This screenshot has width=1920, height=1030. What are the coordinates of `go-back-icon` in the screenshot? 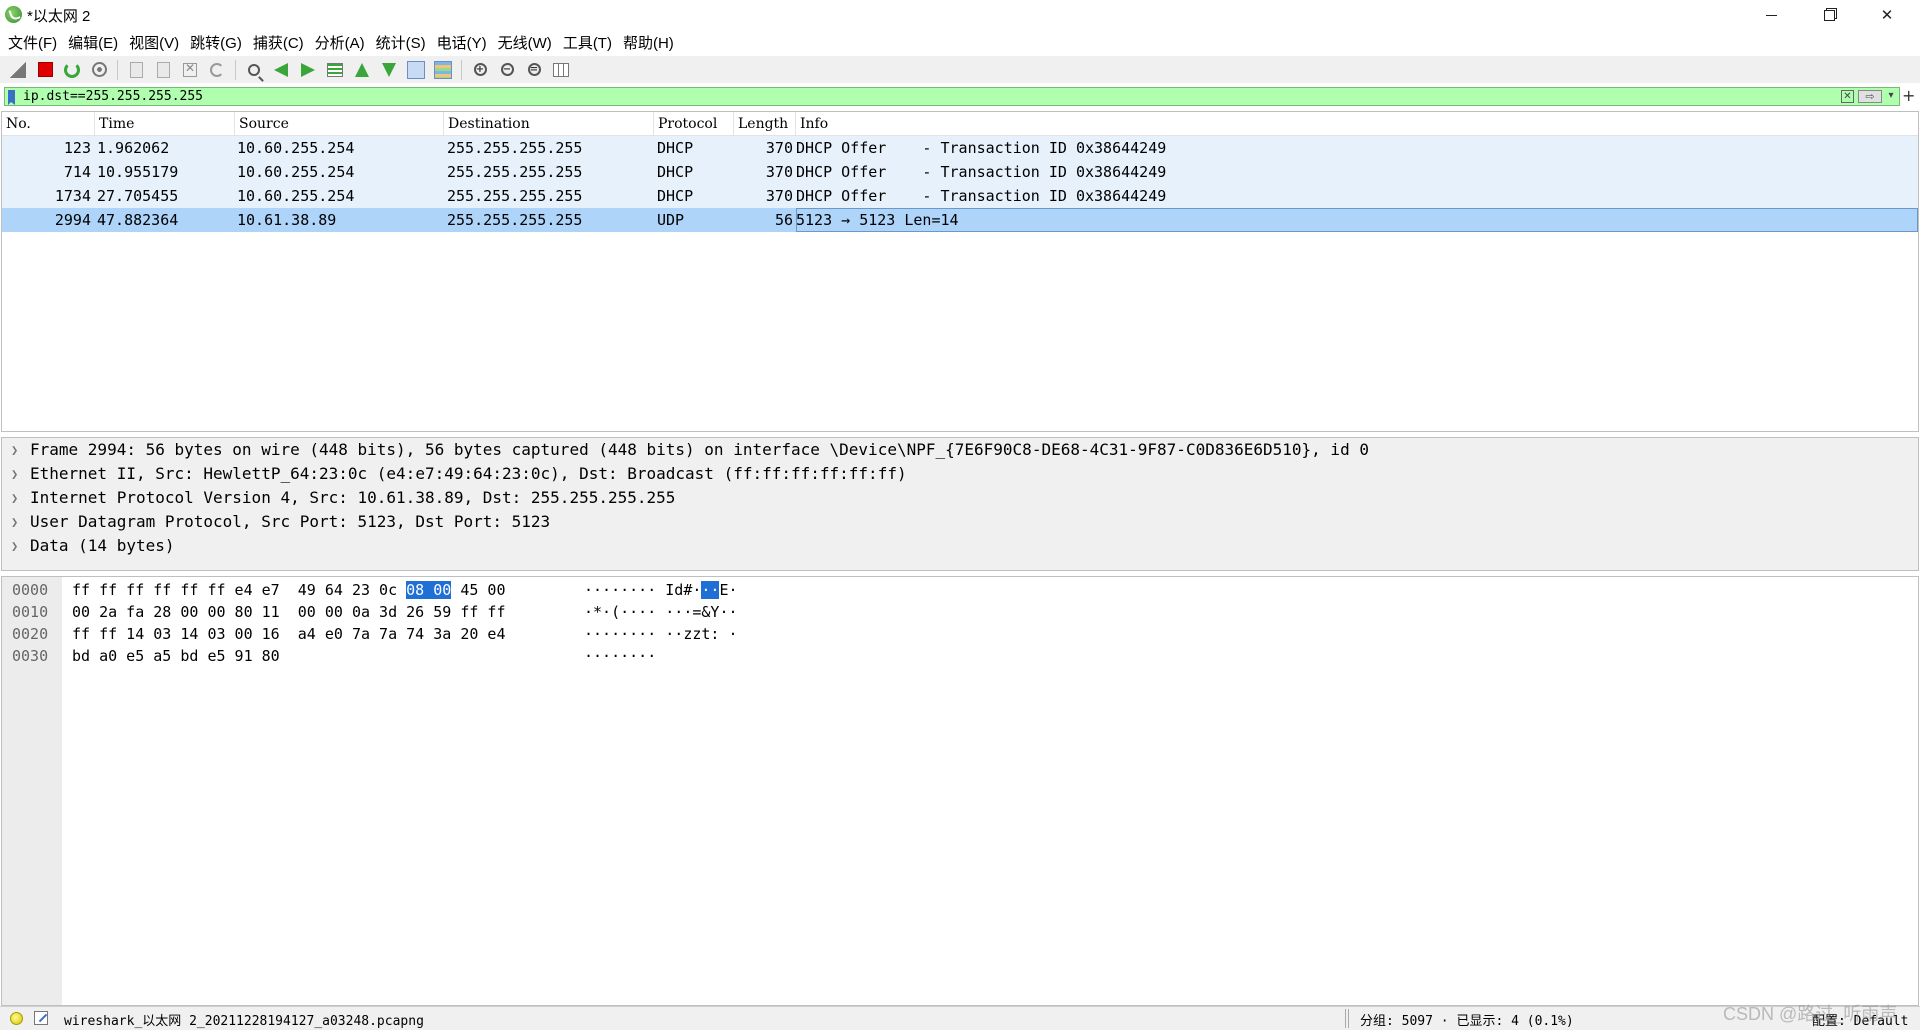 It's located at (281, 70).